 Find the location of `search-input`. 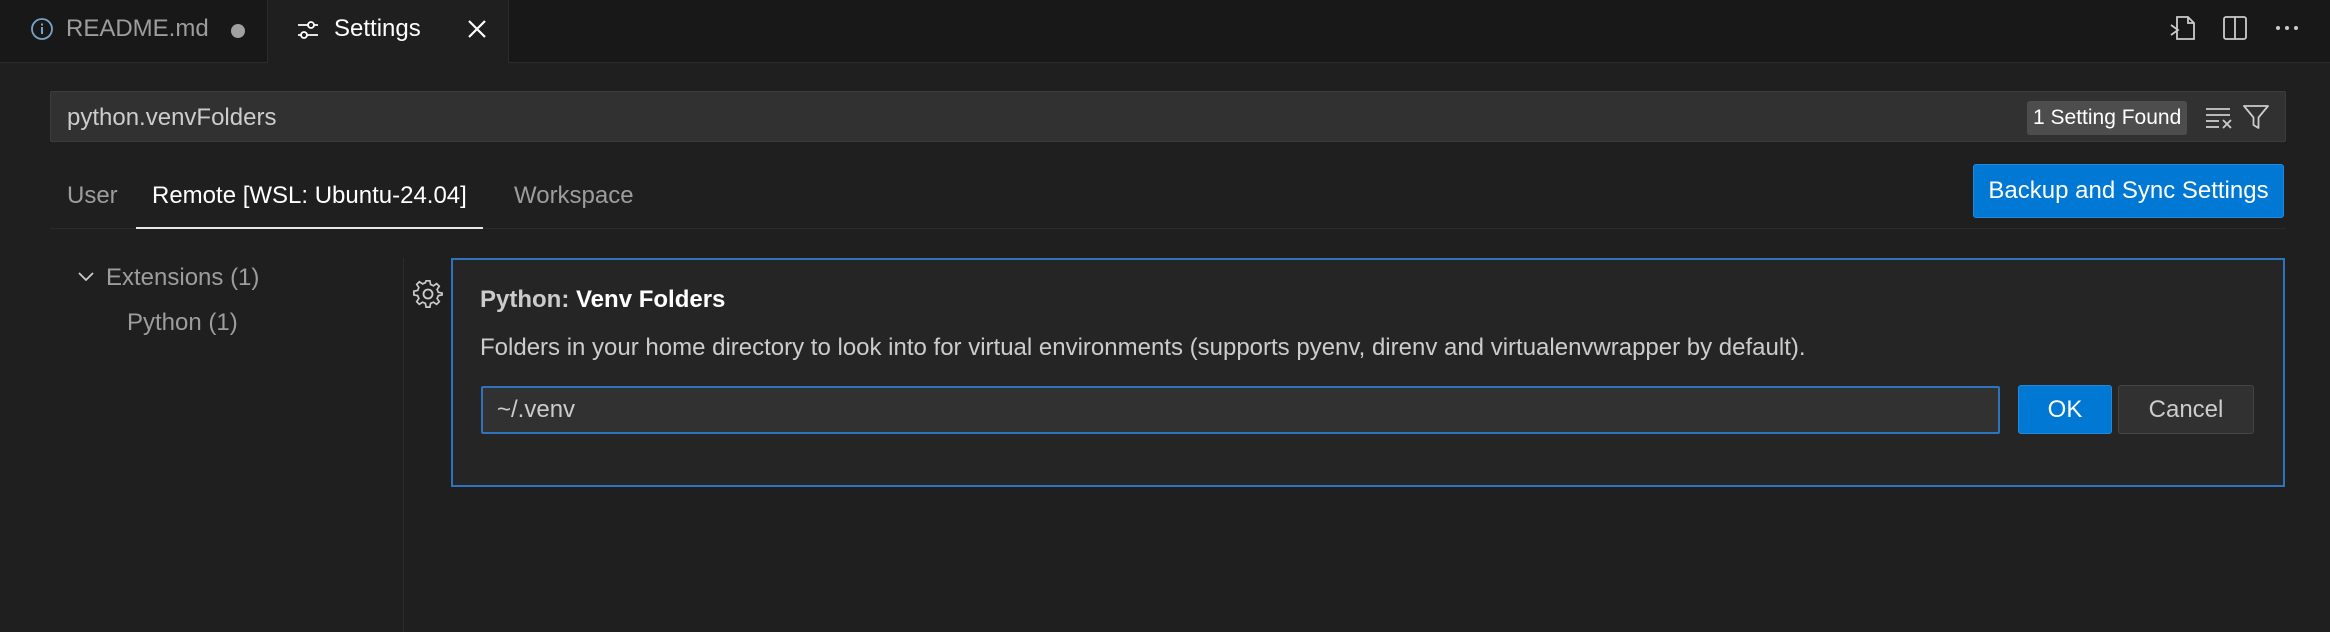

search-input is located at coordinates (1057, 117).